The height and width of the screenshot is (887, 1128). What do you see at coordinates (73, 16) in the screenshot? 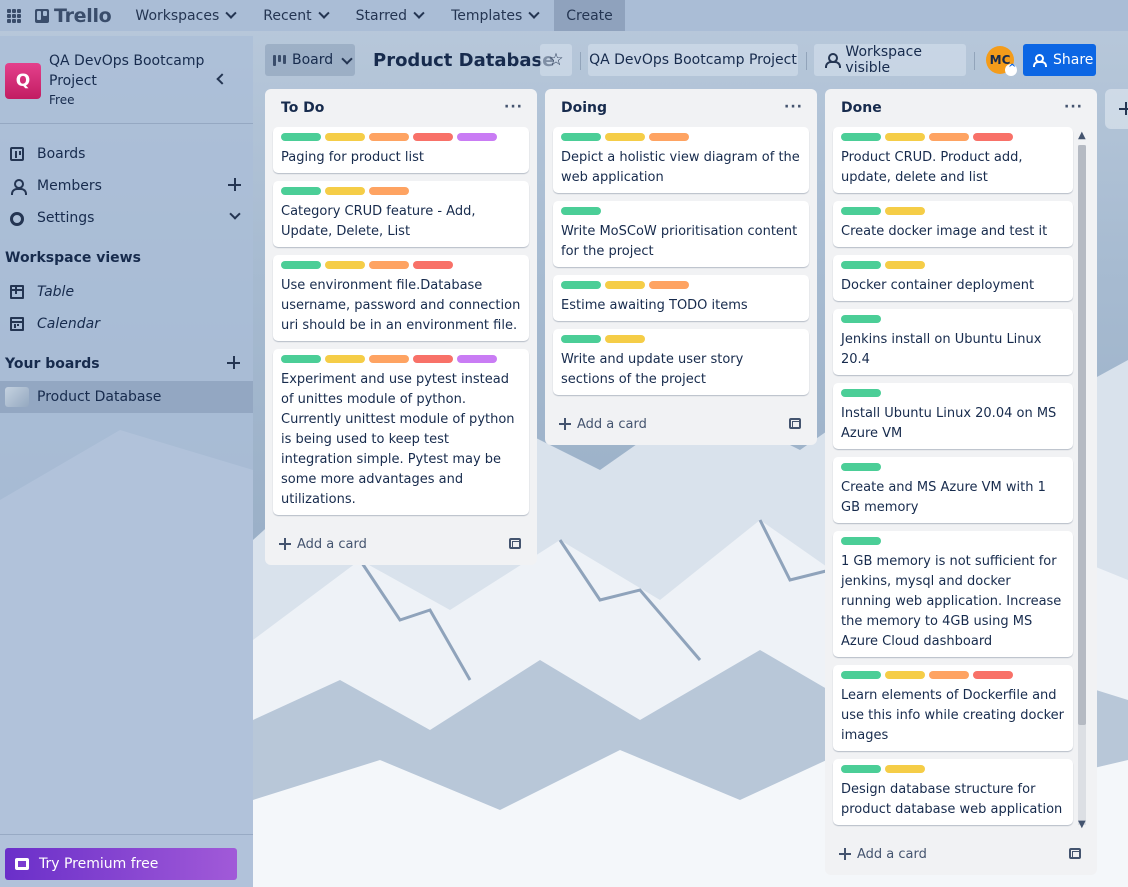
I see `trello-logo: Trello` at bounding box center [73, 16].